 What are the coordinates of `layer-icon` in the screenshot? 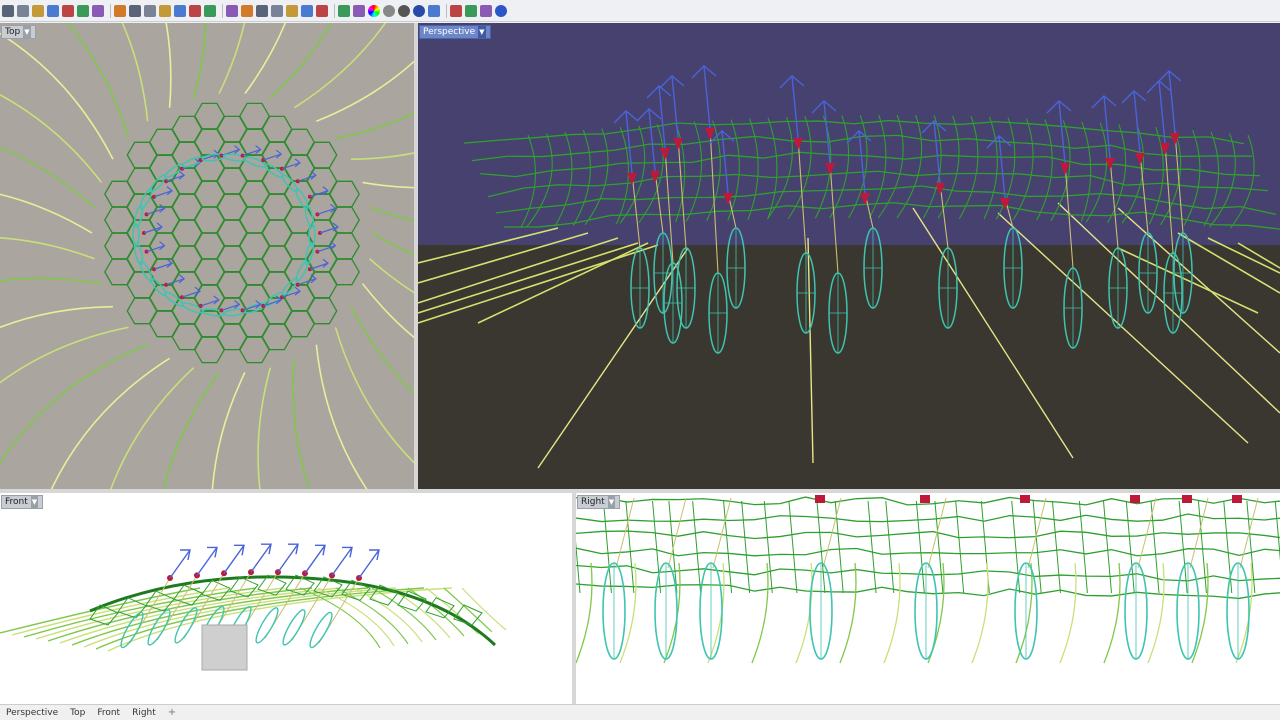 It's located at (277, 10).